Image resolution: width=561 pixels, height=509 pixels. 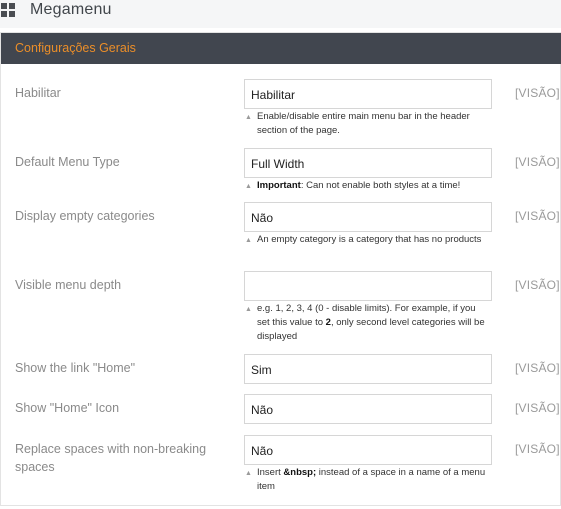 What do you see at coordinates (281, 48) in the screenshot?
I see `panel-header: Configurações Gerais` at bounding box center [281, 48].